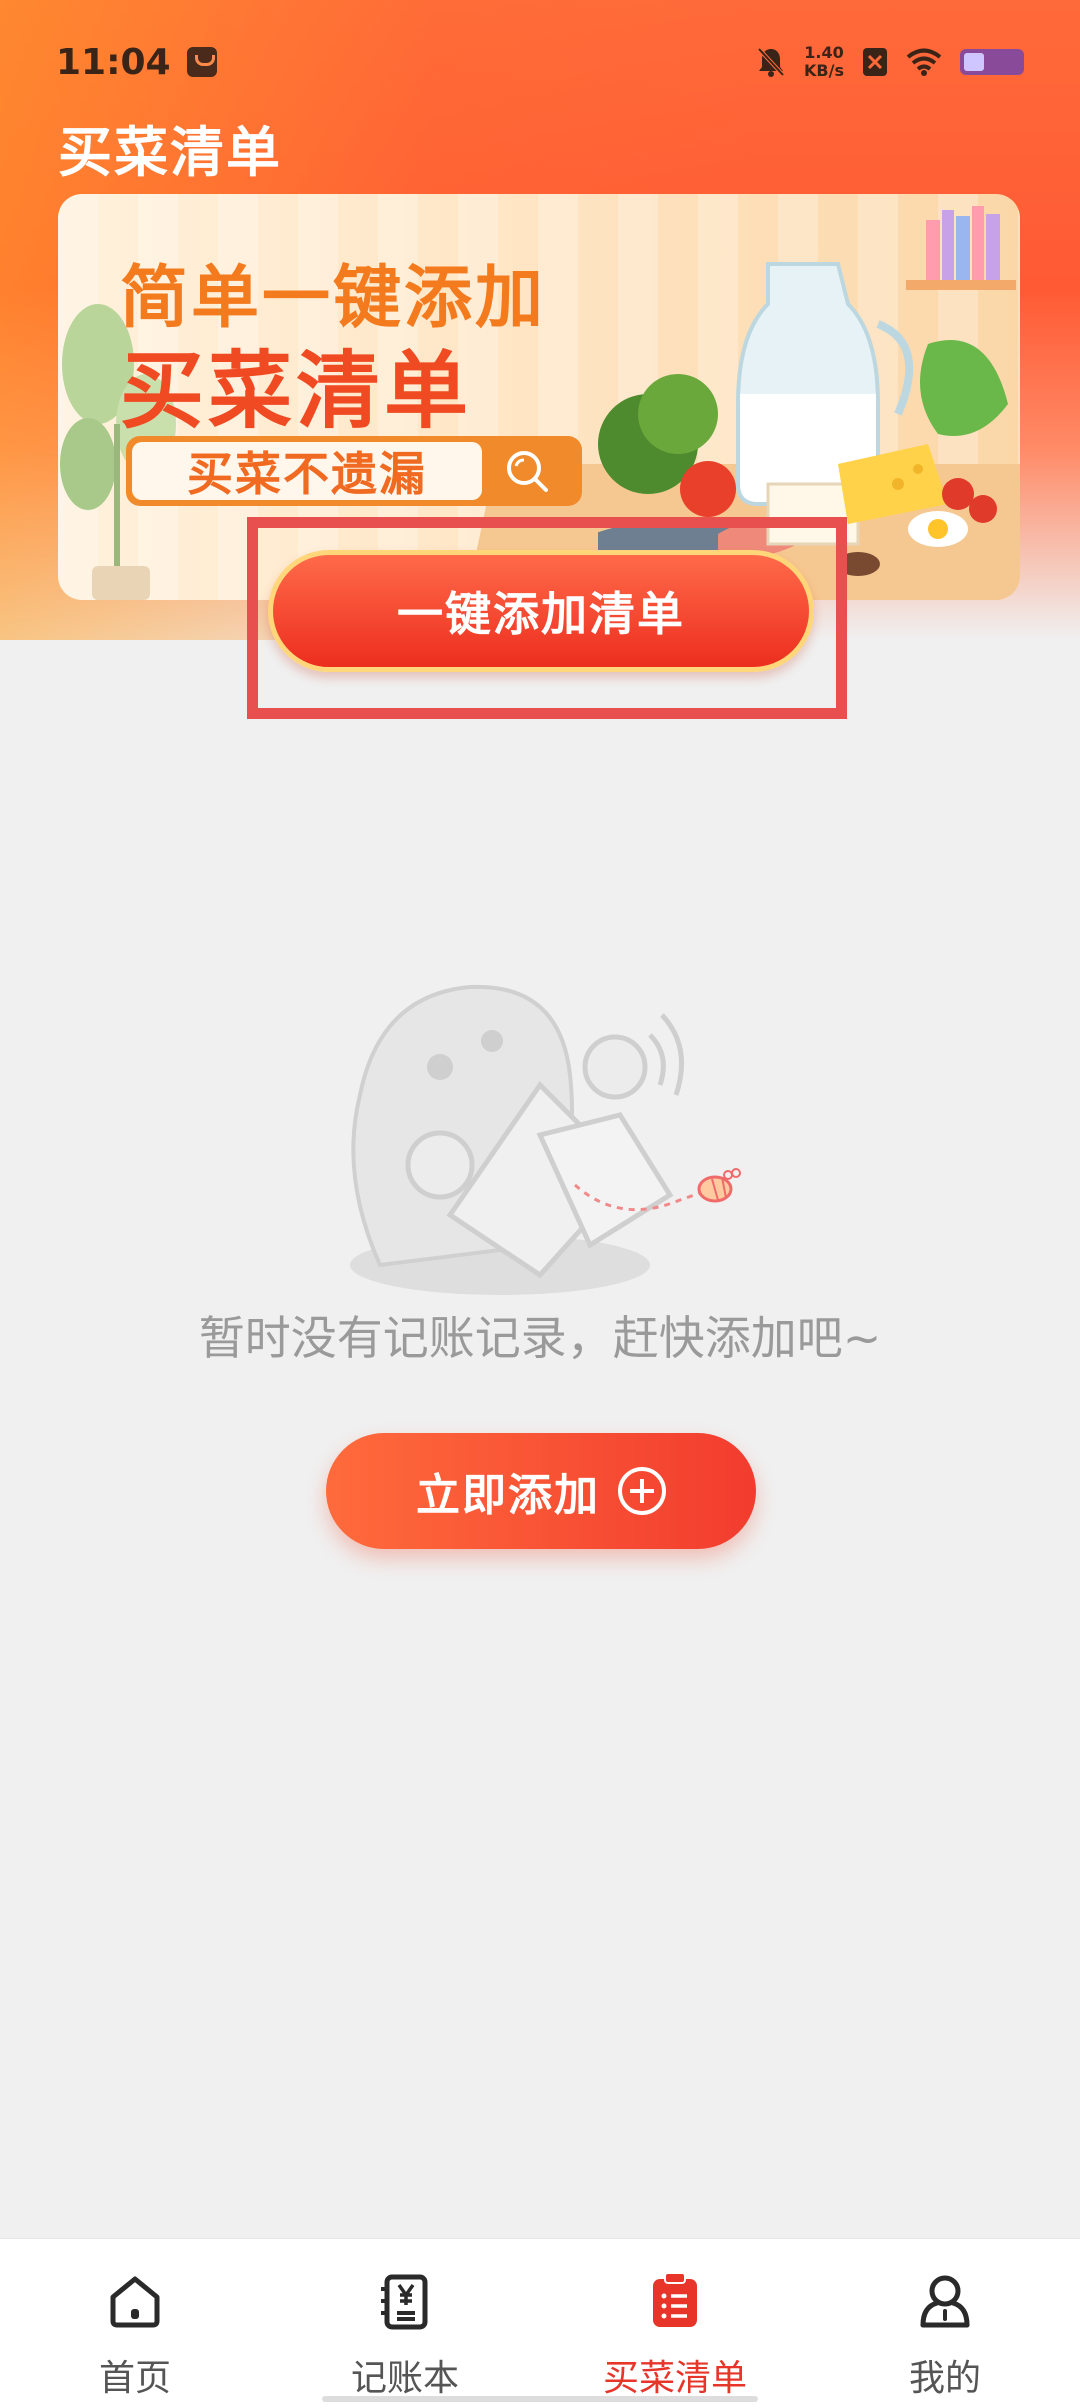 The image size is (1080, 2408). Describe the element at coordinates (924, 62) in the screenshot. I see `wifi-icon` at that location.